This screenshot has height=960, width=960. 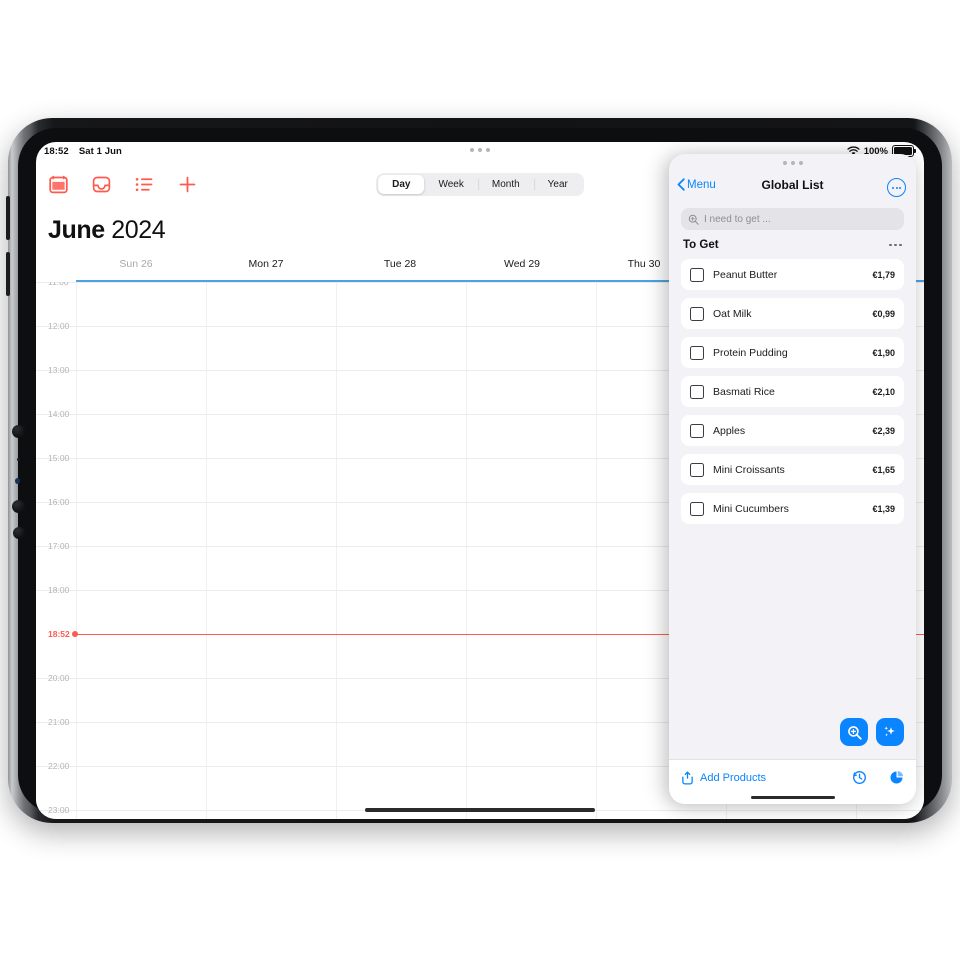 I want to click on item-price: €1,79, so click(x=883, y=274).